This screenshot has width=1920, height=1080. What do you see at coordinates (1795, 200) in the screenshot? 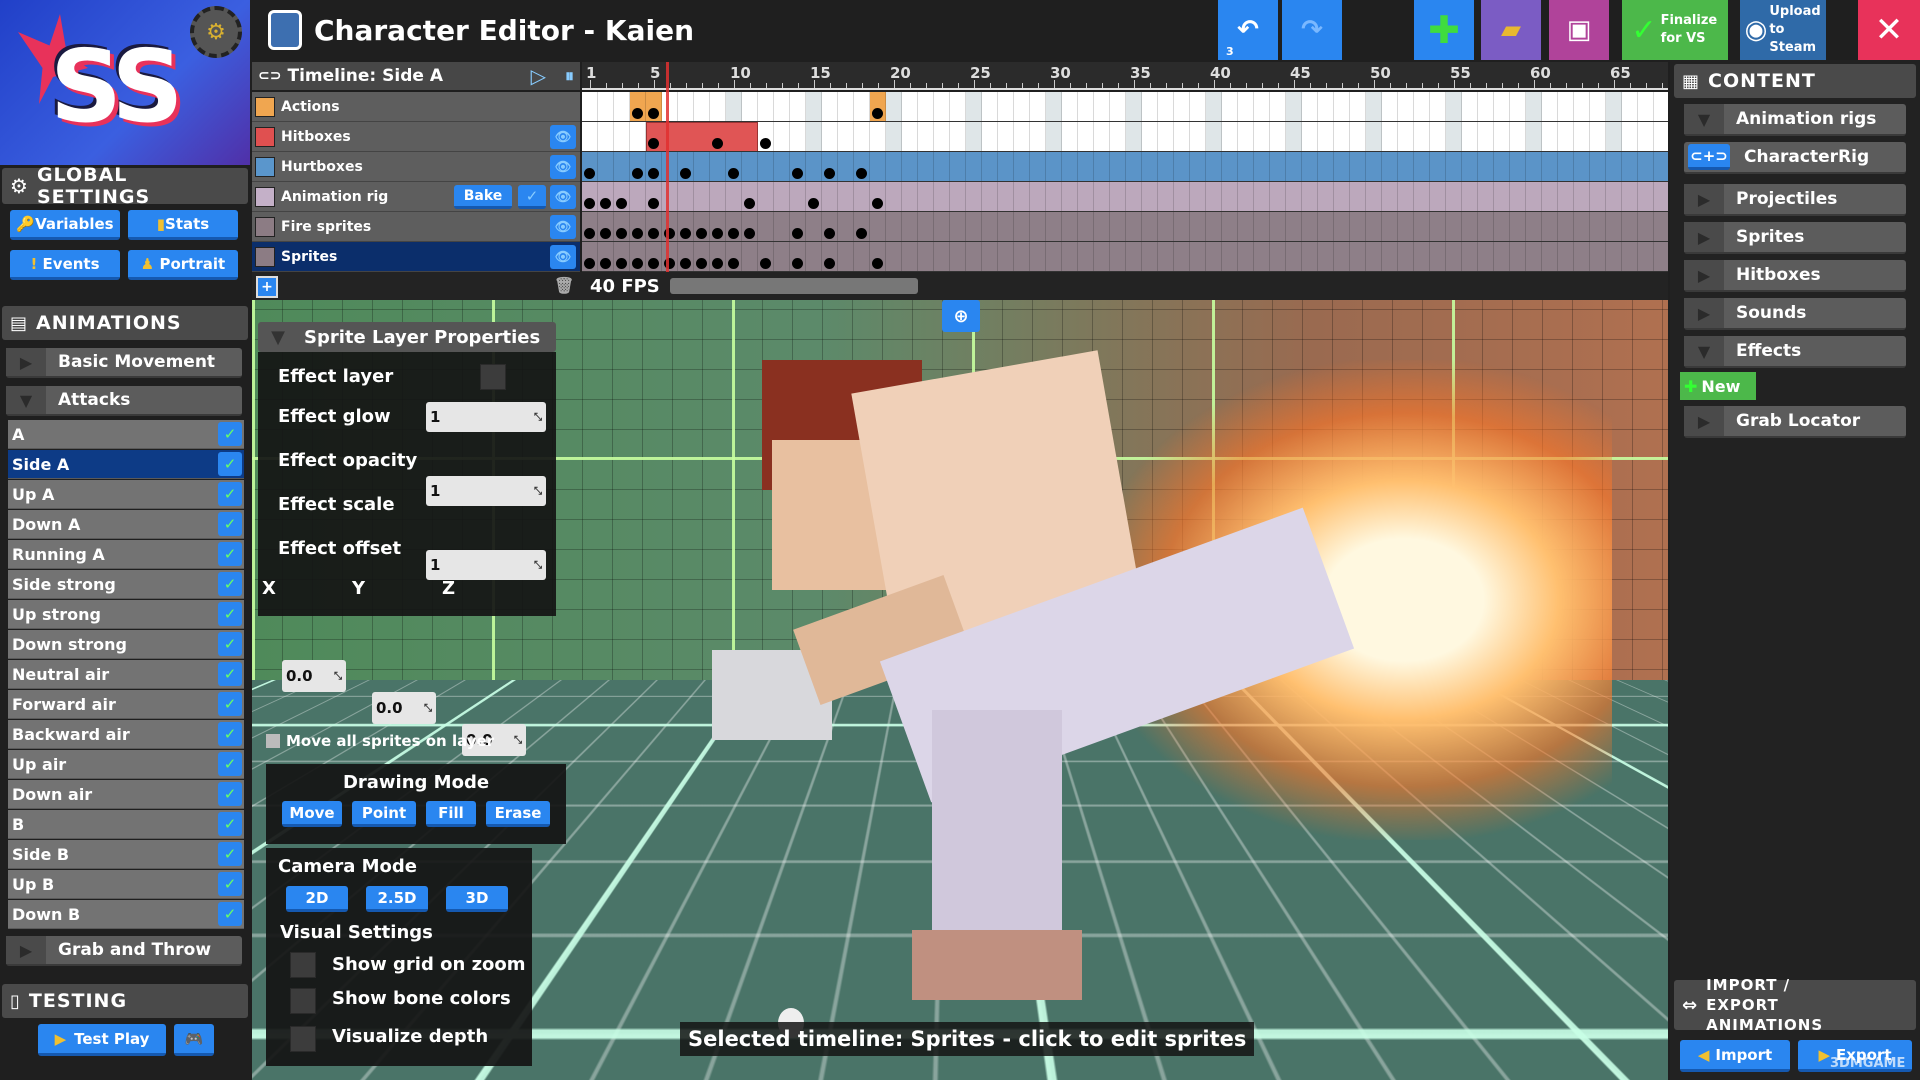
I see `content-item-projectiles: ▶ Projectiles` at bounding box center [1795, 200].